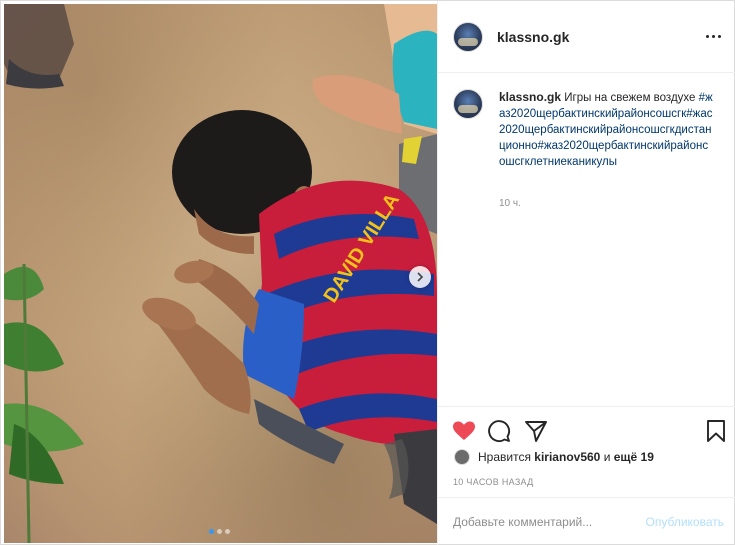  What do you see at coordinates (634, 457) in the screenshot?
I see `likes-more: ещё 19` at bounding box center [634, 457].